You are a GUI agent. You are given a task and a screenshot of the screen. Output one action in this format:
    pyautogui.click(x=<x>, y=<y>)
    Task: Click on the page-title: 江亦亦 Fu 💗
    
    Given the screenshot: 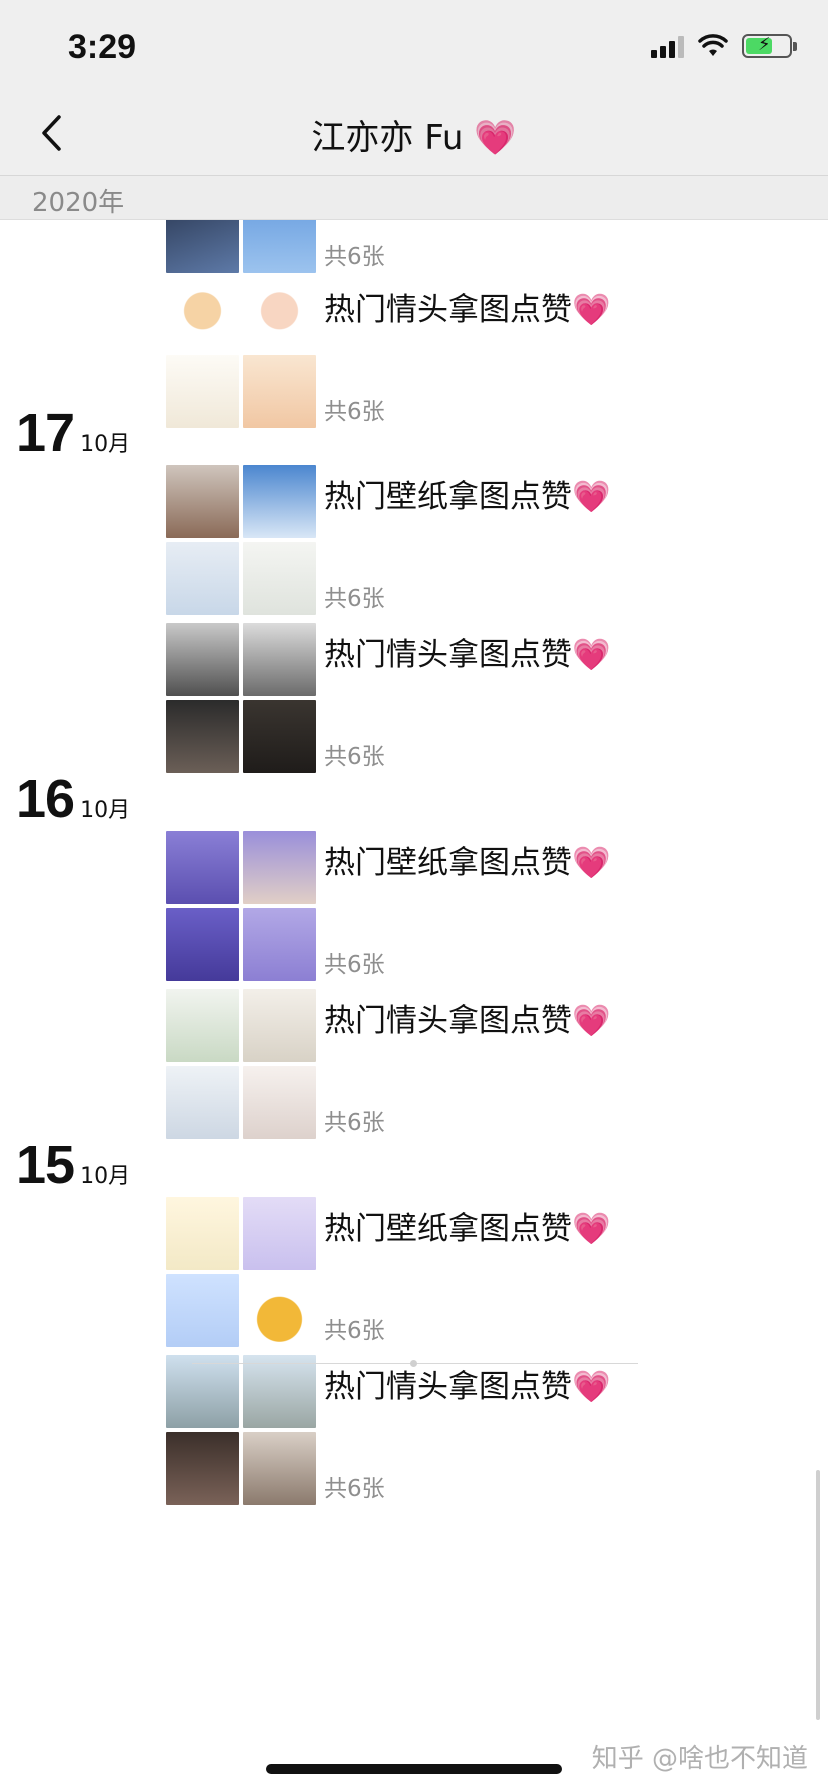 What is the action you would take?
    pyautogui.click(x=414, y=134)
    